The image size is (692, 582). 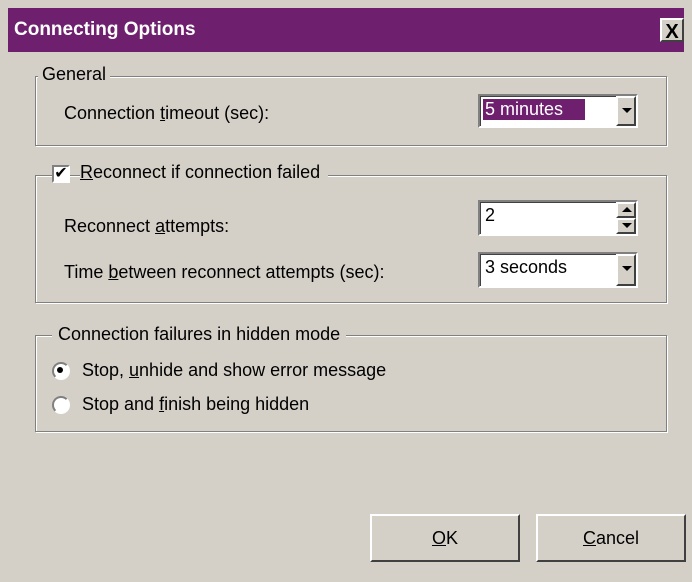 I want to click on close-button: X, so click(x=672, y=30).